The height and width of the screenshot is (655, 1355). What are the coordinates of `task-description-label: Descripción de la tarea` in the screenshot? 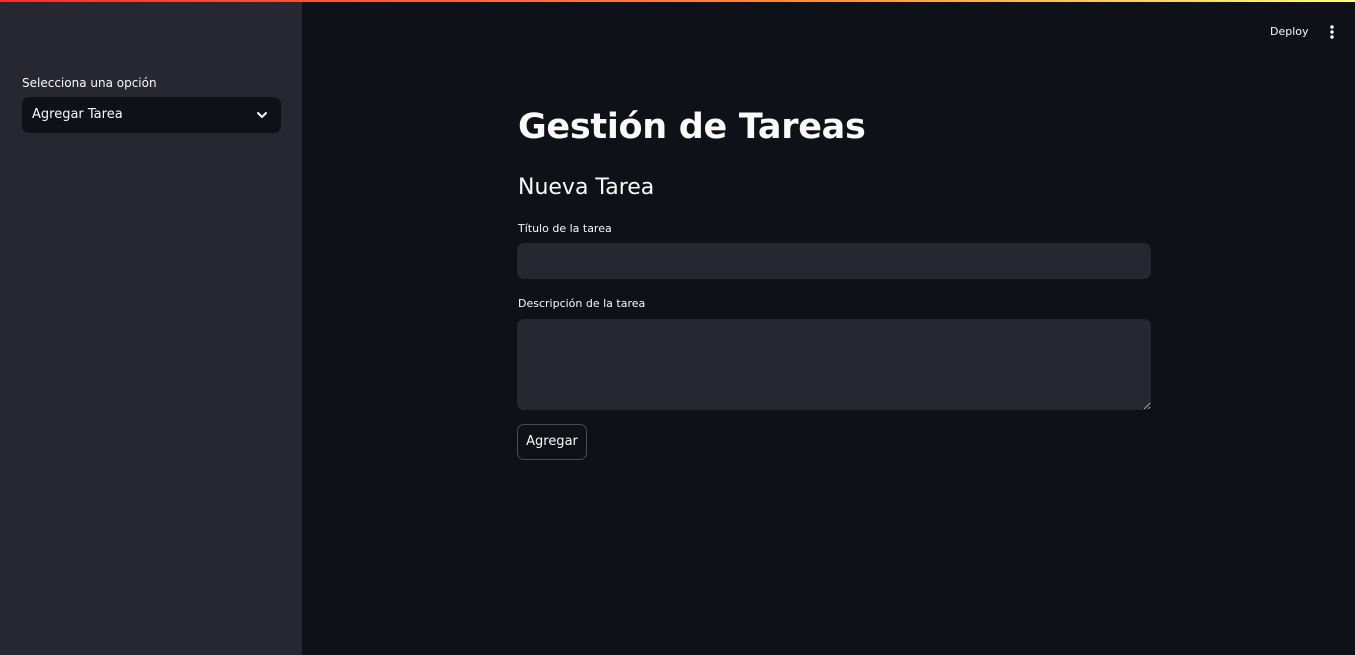 It's located at (582, 303).